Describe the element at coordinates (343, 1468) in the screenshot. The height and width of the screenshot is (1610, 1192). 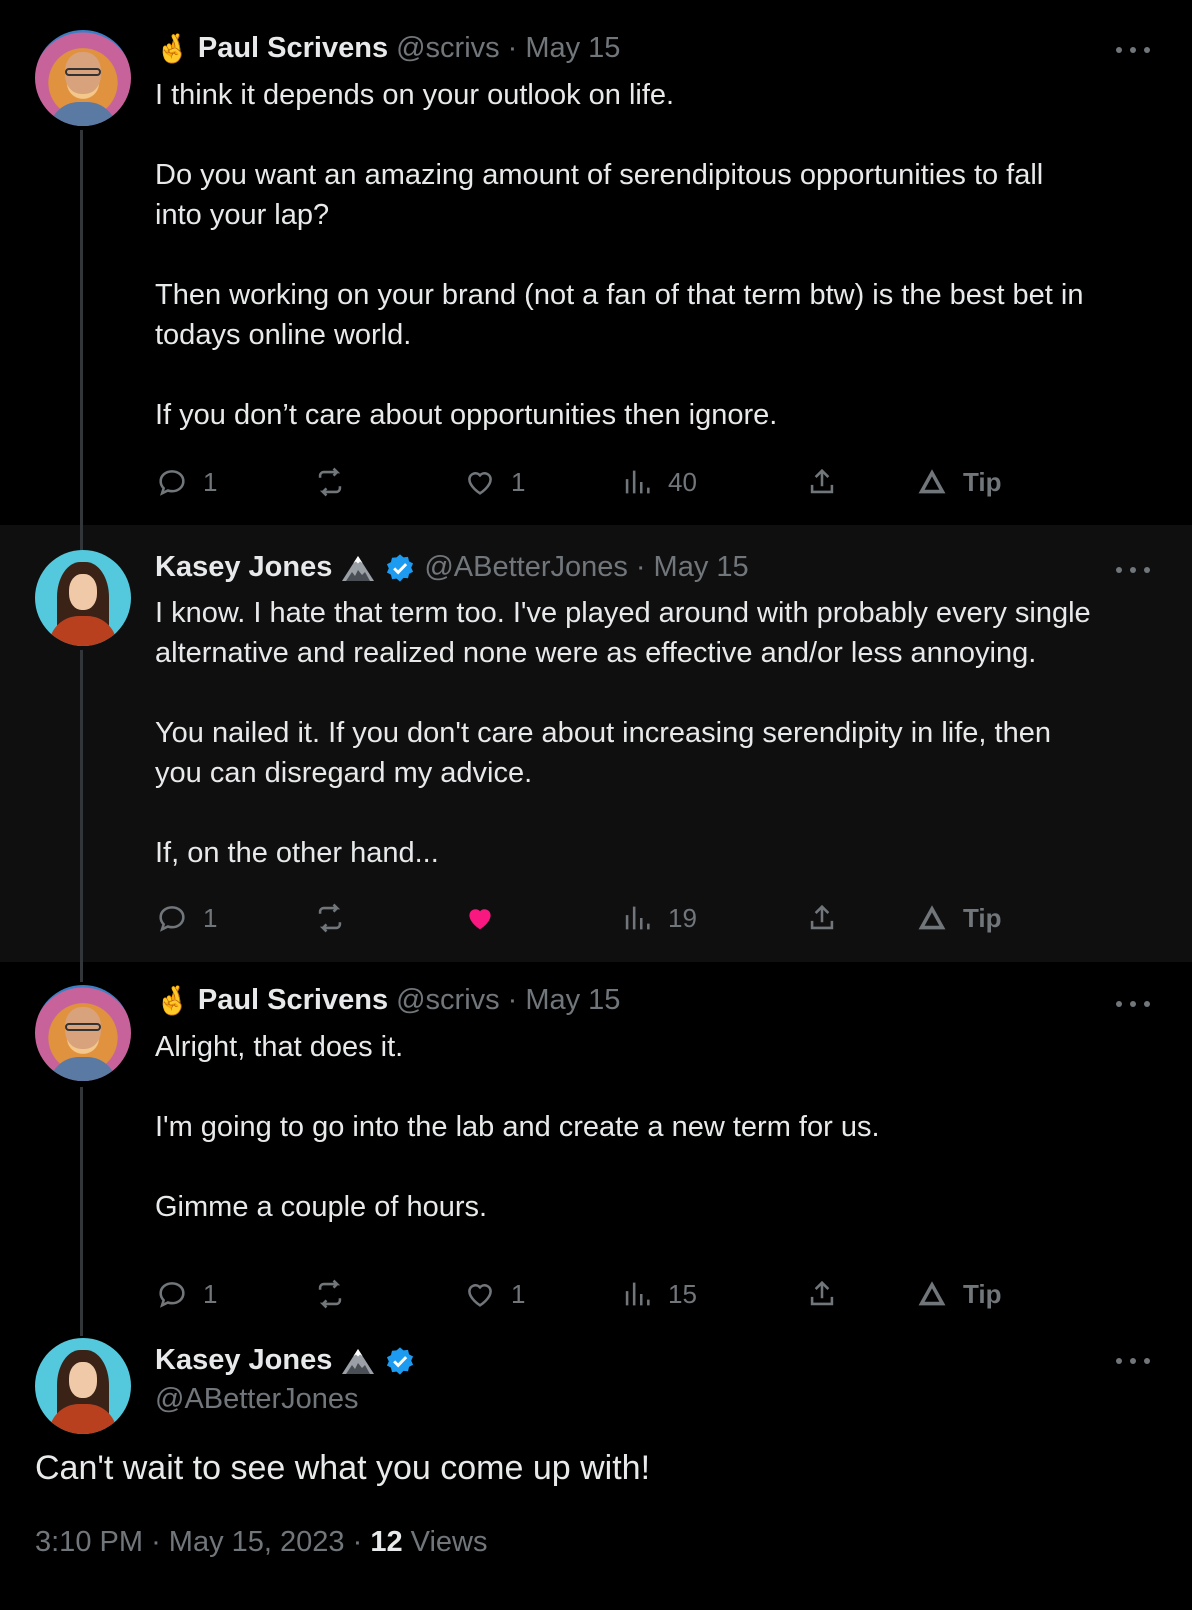
I see `tweet-text: Can't wait to see what you come up with!` at that location.